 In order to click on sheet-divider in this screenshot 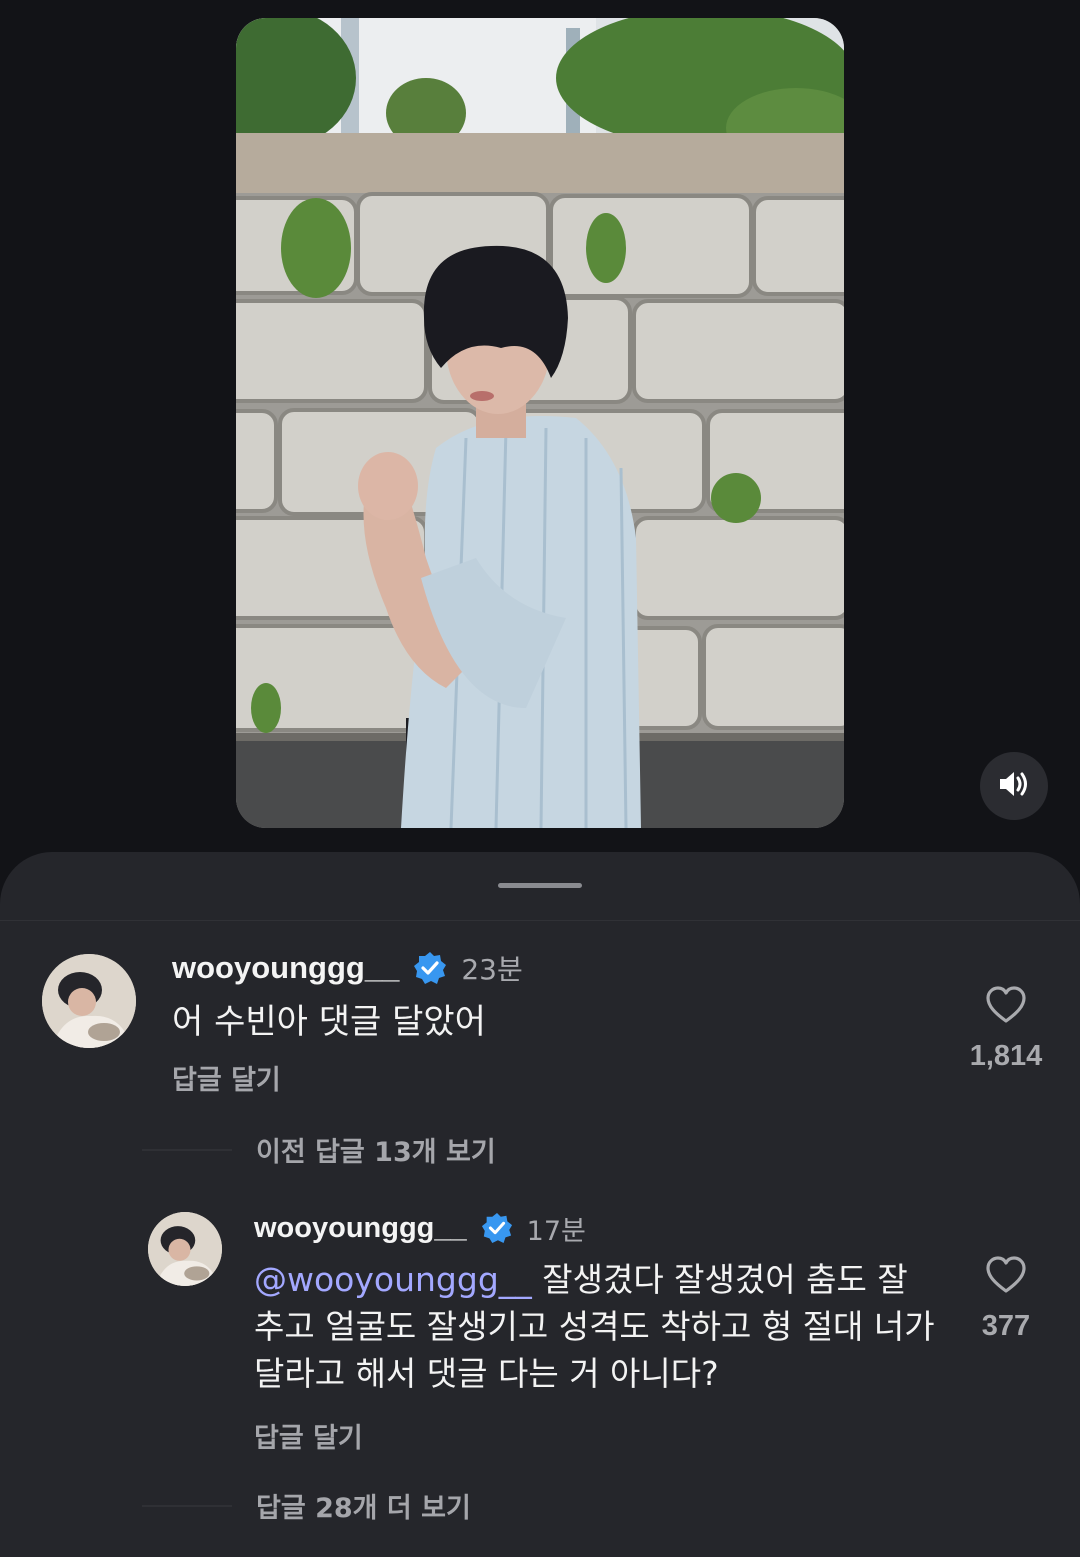, I will do `click(540, 920)`.